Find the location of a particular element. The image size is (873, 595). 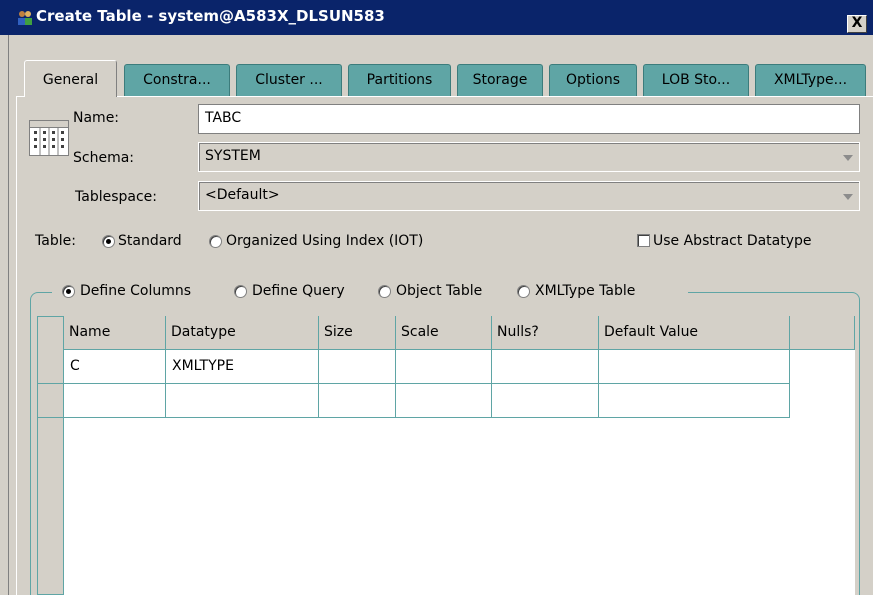

close-button: X is located at coordinates (857, 24).